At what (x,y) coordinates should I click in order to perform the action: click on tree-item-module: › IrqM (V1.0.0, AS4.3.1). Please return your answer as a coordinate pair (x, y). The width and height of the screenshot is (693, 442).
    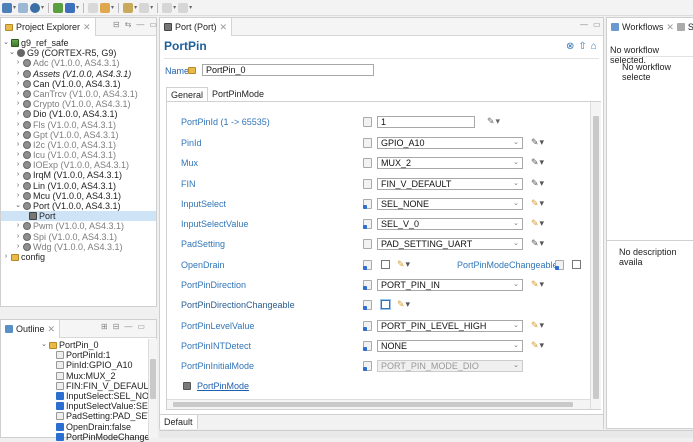
    Looking at the image, I should click on (78, 175).